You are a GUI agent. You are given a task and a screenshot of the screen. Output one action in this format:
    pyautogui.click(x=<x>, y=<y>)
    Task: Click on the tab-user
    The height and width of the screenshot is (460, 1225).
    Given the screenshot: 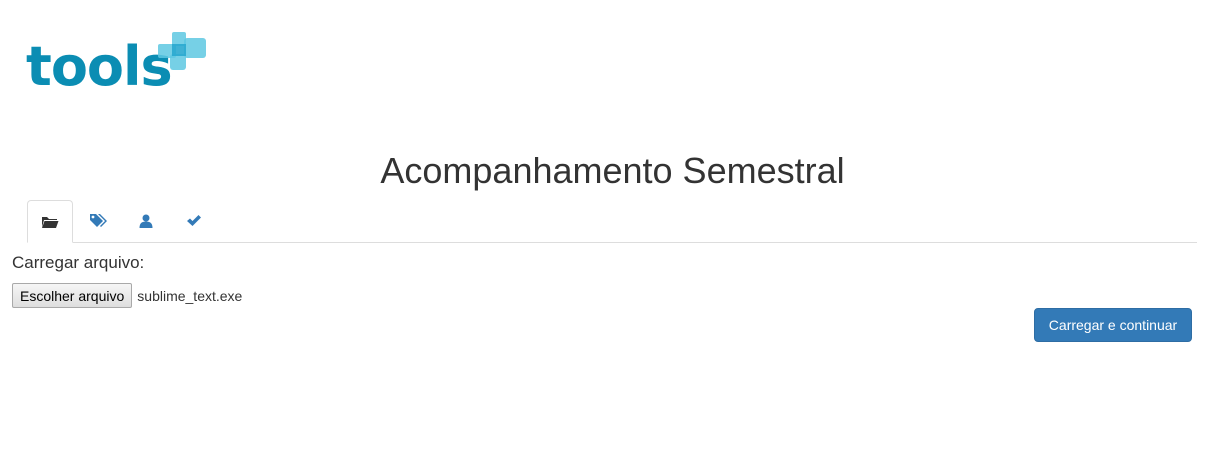 What is the action you would take?
    pyautogui.click(x=146, y=220)
    